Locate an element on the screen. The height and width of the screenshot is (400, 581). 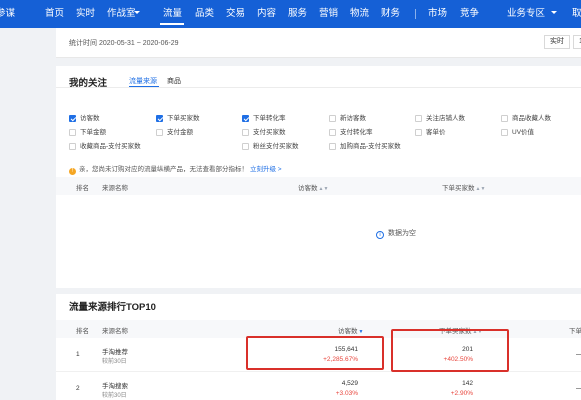
upgrade-link: 立刻升级 > is located at coordinates (266, 169).